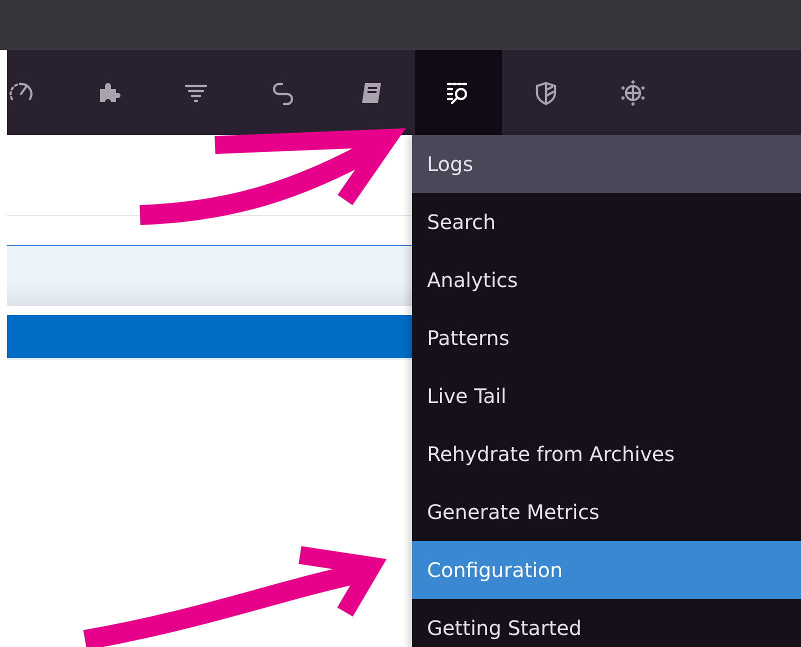  What do you see at coordinates (458, 92) in the screenshot?
I see `nav-tab` at bounding box center [458, 92].